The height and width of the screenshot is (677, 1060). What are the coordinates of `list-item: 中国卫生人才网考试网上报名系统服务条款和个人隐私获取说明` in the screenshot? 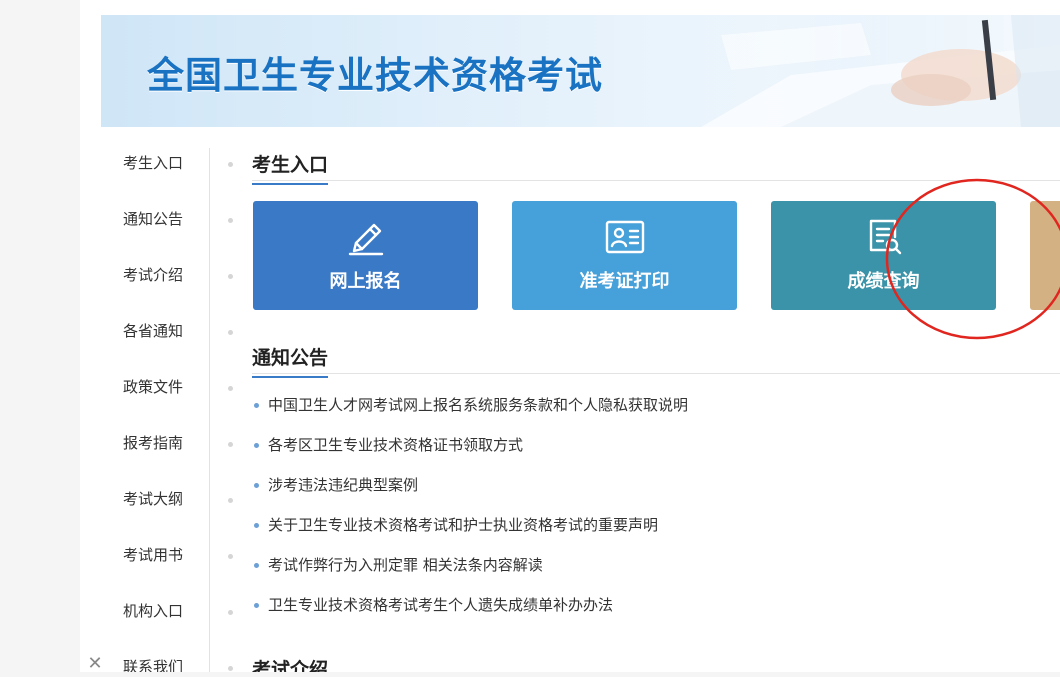 It's located at (656, 410).